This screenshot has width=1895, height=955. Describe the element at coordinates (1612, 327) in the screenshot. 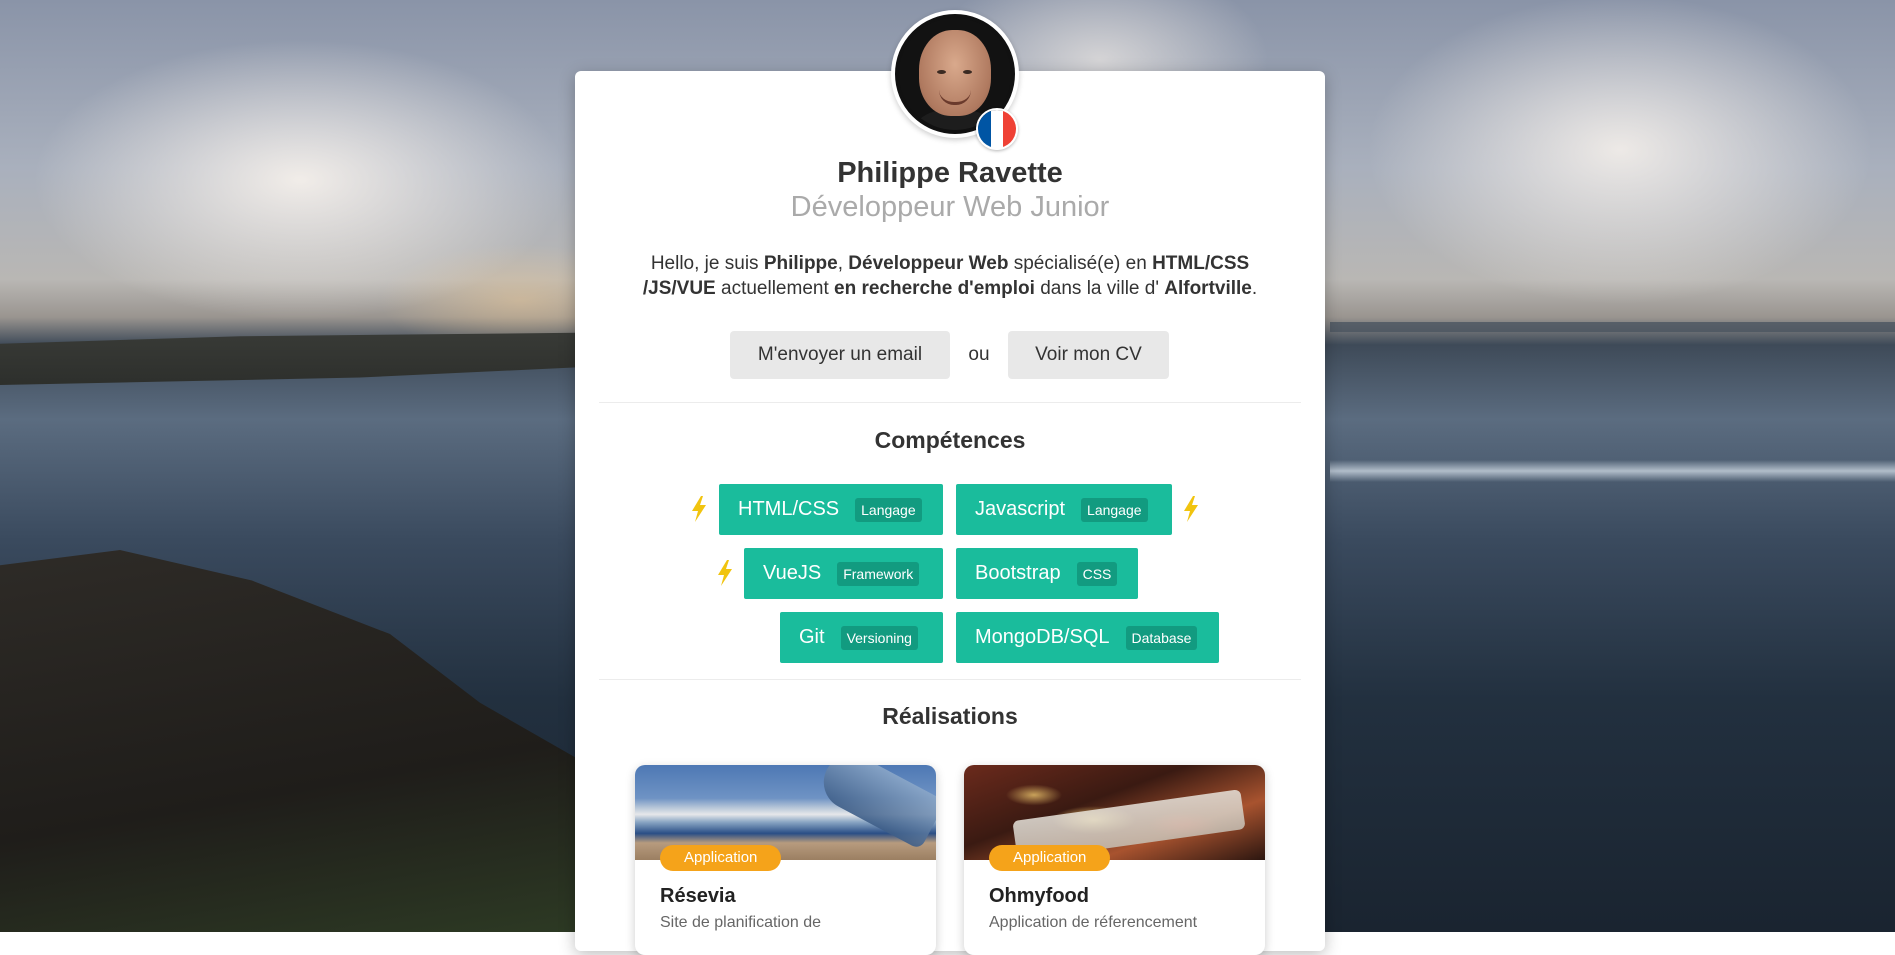

I see `background-horizon` at that location.